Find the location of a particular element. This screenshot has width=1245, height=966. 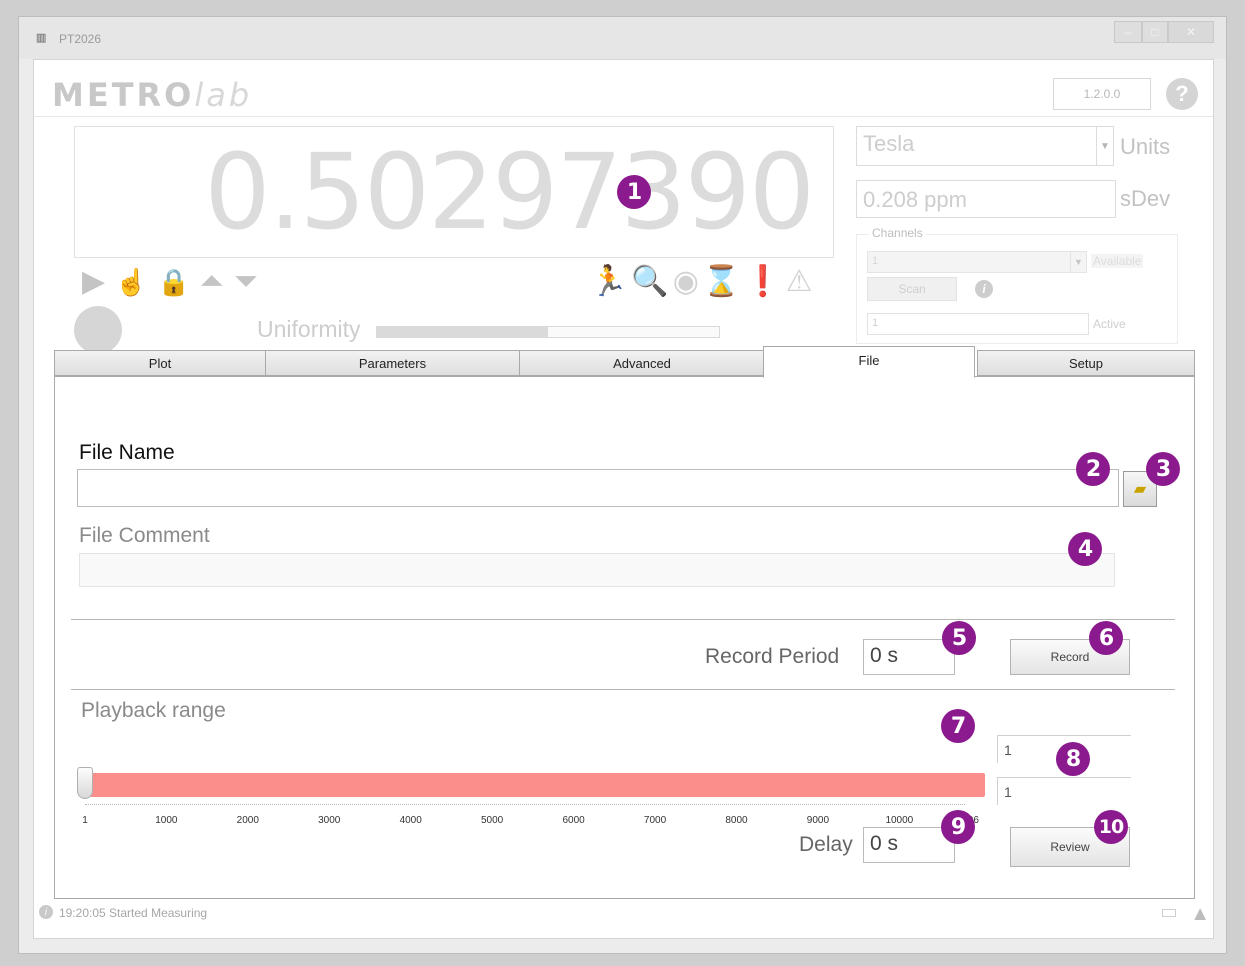

record-period-input: 0 s is located at coordinates (909, 657).